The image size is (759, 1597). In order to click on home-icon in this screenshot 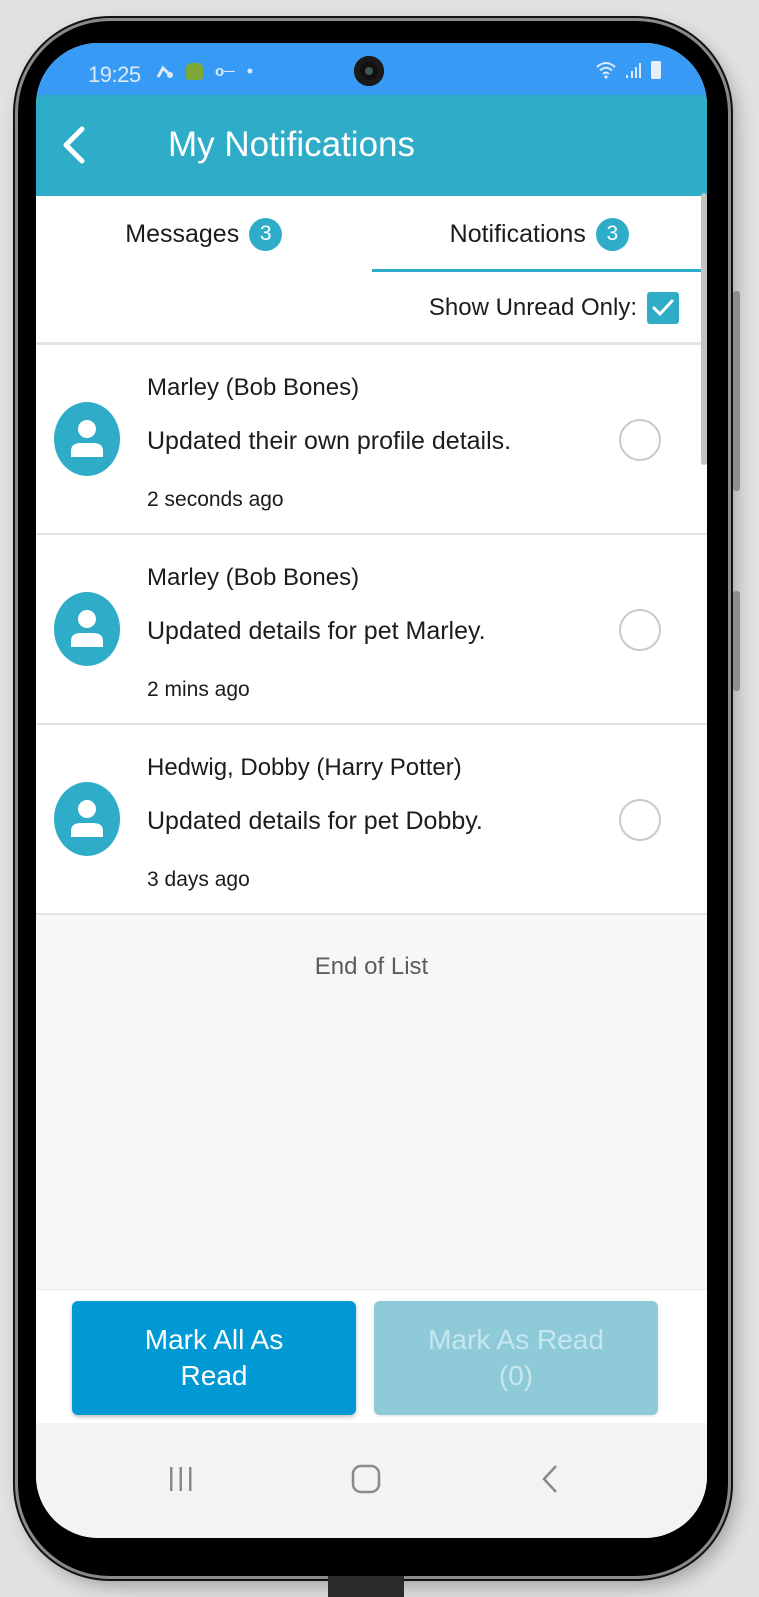, I will do `click(366, 1479)`.